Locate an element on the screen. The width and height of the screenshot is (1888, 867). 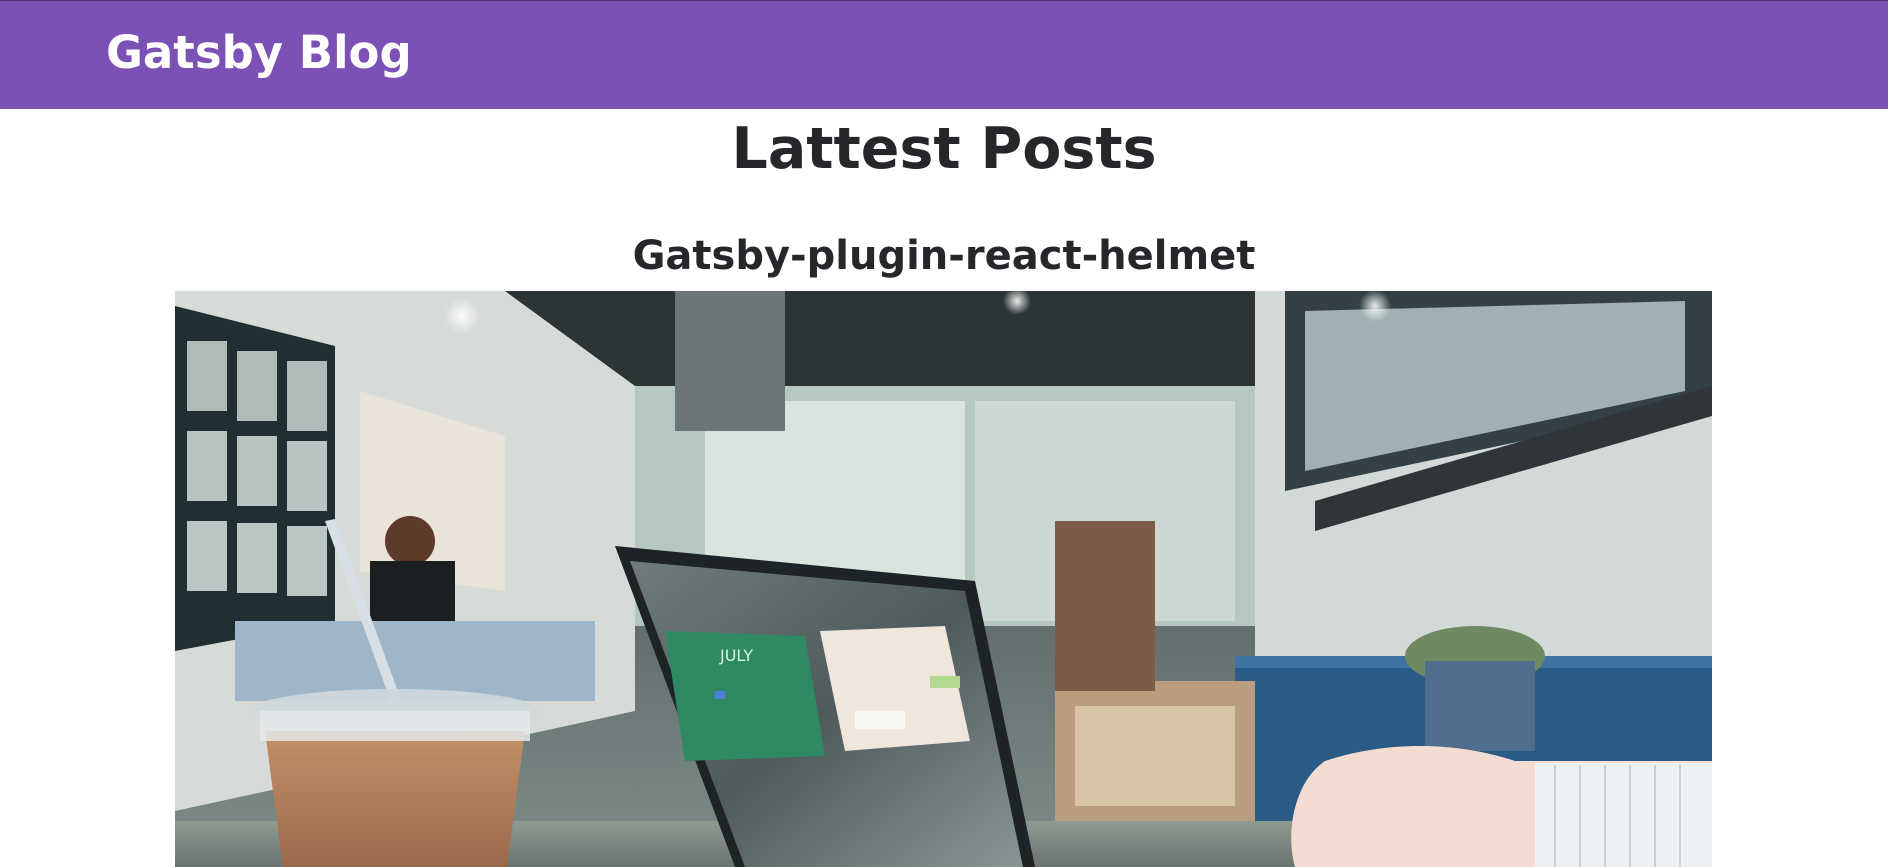
site-brand-link: Gatsby Blog is located at coordinates (259, 53).